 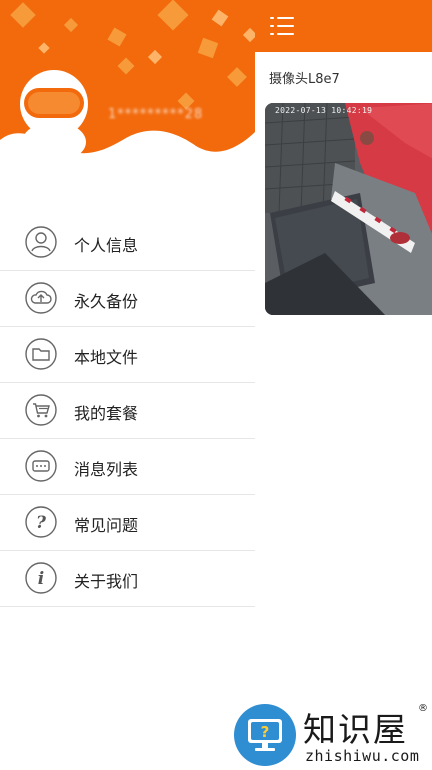 I want to click on robot-avatar-icon, so click(x=54, y=116).